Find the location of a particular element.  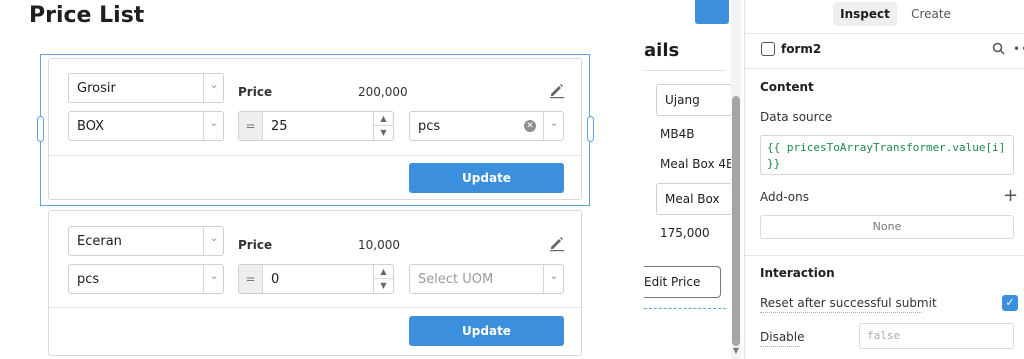

resize-handle-right is located at coordinates (590, 129).